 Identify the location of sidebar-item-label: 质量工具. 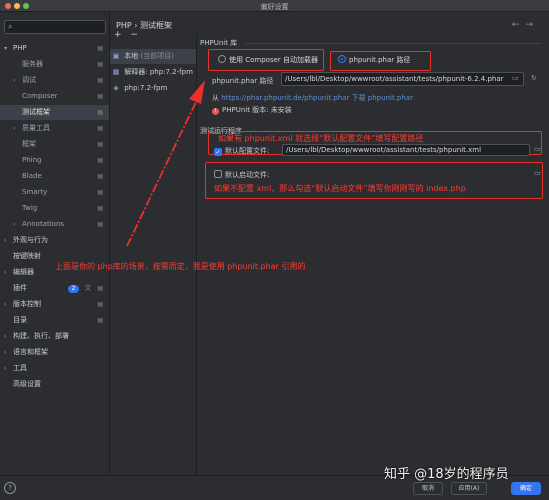
(36, 128).